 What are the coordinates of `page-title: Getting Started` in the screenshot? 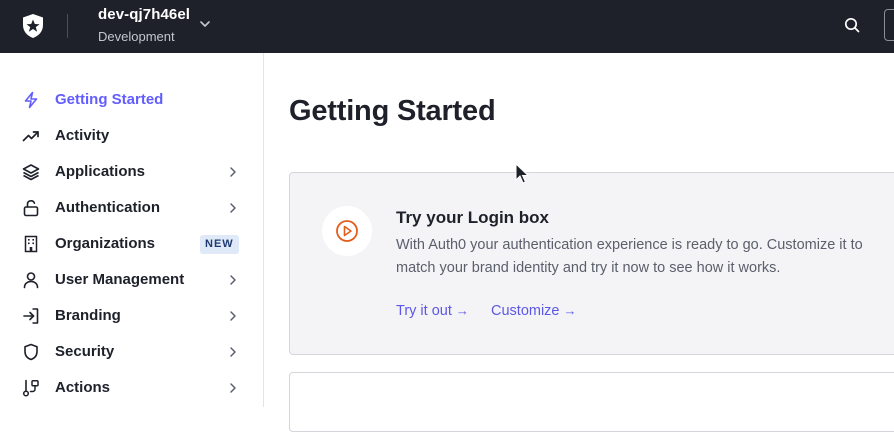 It's located at (392, 111).